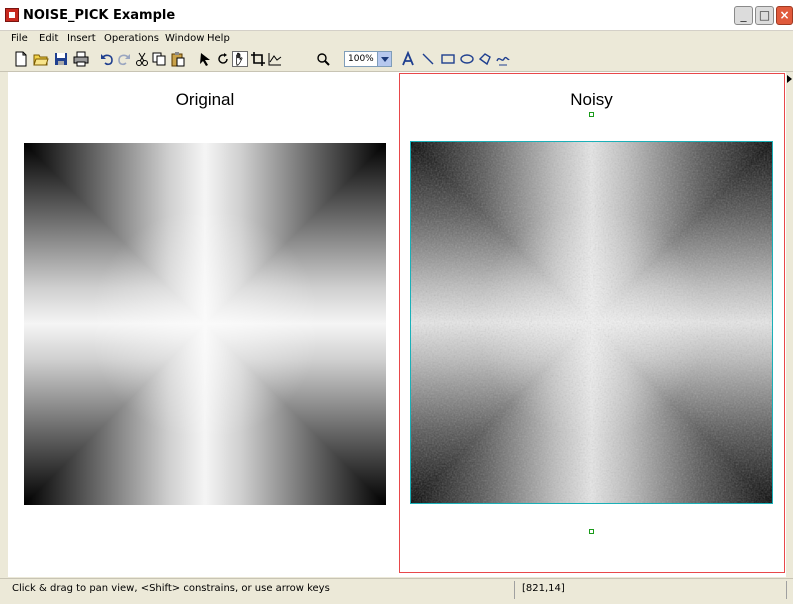 This screenshot has width=793, height=604. What do you see at coordinates (142, 59) in the screenshot?
I see `cut-icon` at bounding box center [142, 59].